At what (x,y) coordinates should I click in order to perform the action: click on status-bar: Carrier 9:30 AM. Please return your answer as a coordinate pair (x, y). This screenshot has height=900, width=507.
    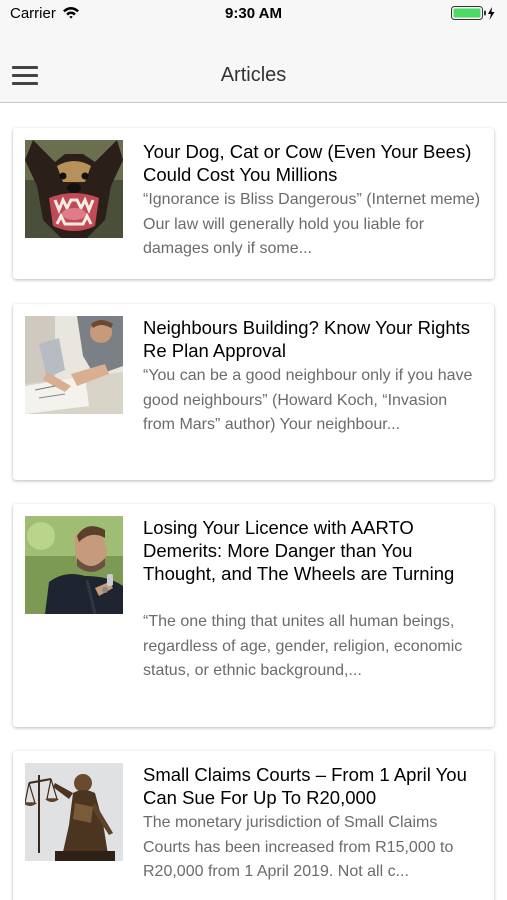
    Looking at the image, I should click on (253, 13).